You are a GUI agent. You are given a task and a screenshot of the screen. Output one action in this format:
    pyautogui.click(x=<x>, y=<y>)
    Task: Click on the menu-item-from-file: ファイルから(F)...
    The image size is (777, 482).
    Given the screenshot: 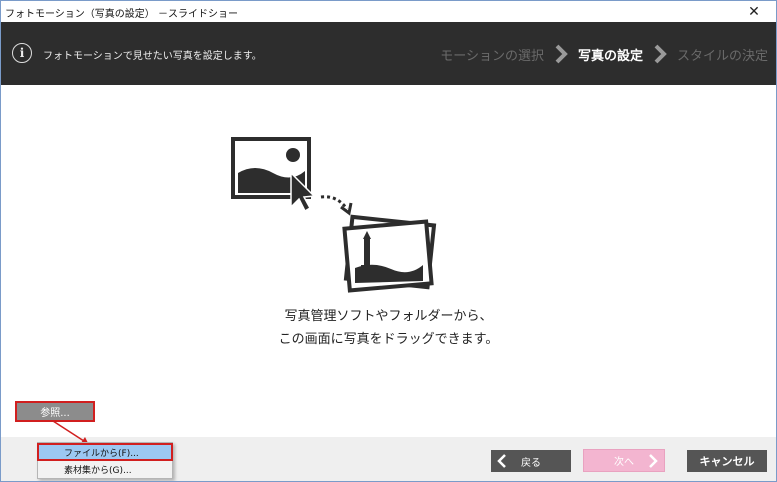 What is the action you would take?
    pyautogui.click(x=105, y=452)
    